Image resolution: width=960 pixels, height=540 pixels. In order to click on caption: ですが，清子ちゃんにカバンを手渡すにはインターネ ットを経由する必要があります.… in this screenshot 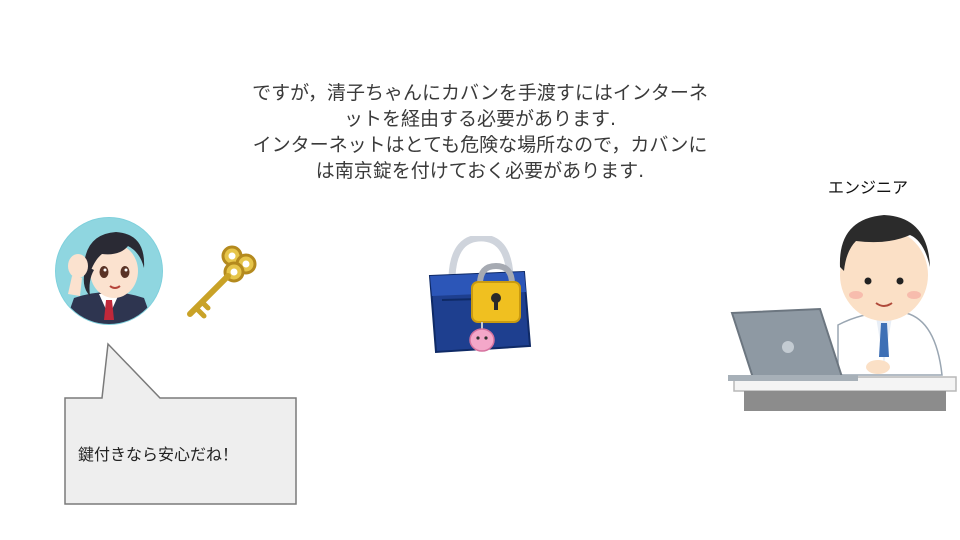, I will do `click(480, 132)`.